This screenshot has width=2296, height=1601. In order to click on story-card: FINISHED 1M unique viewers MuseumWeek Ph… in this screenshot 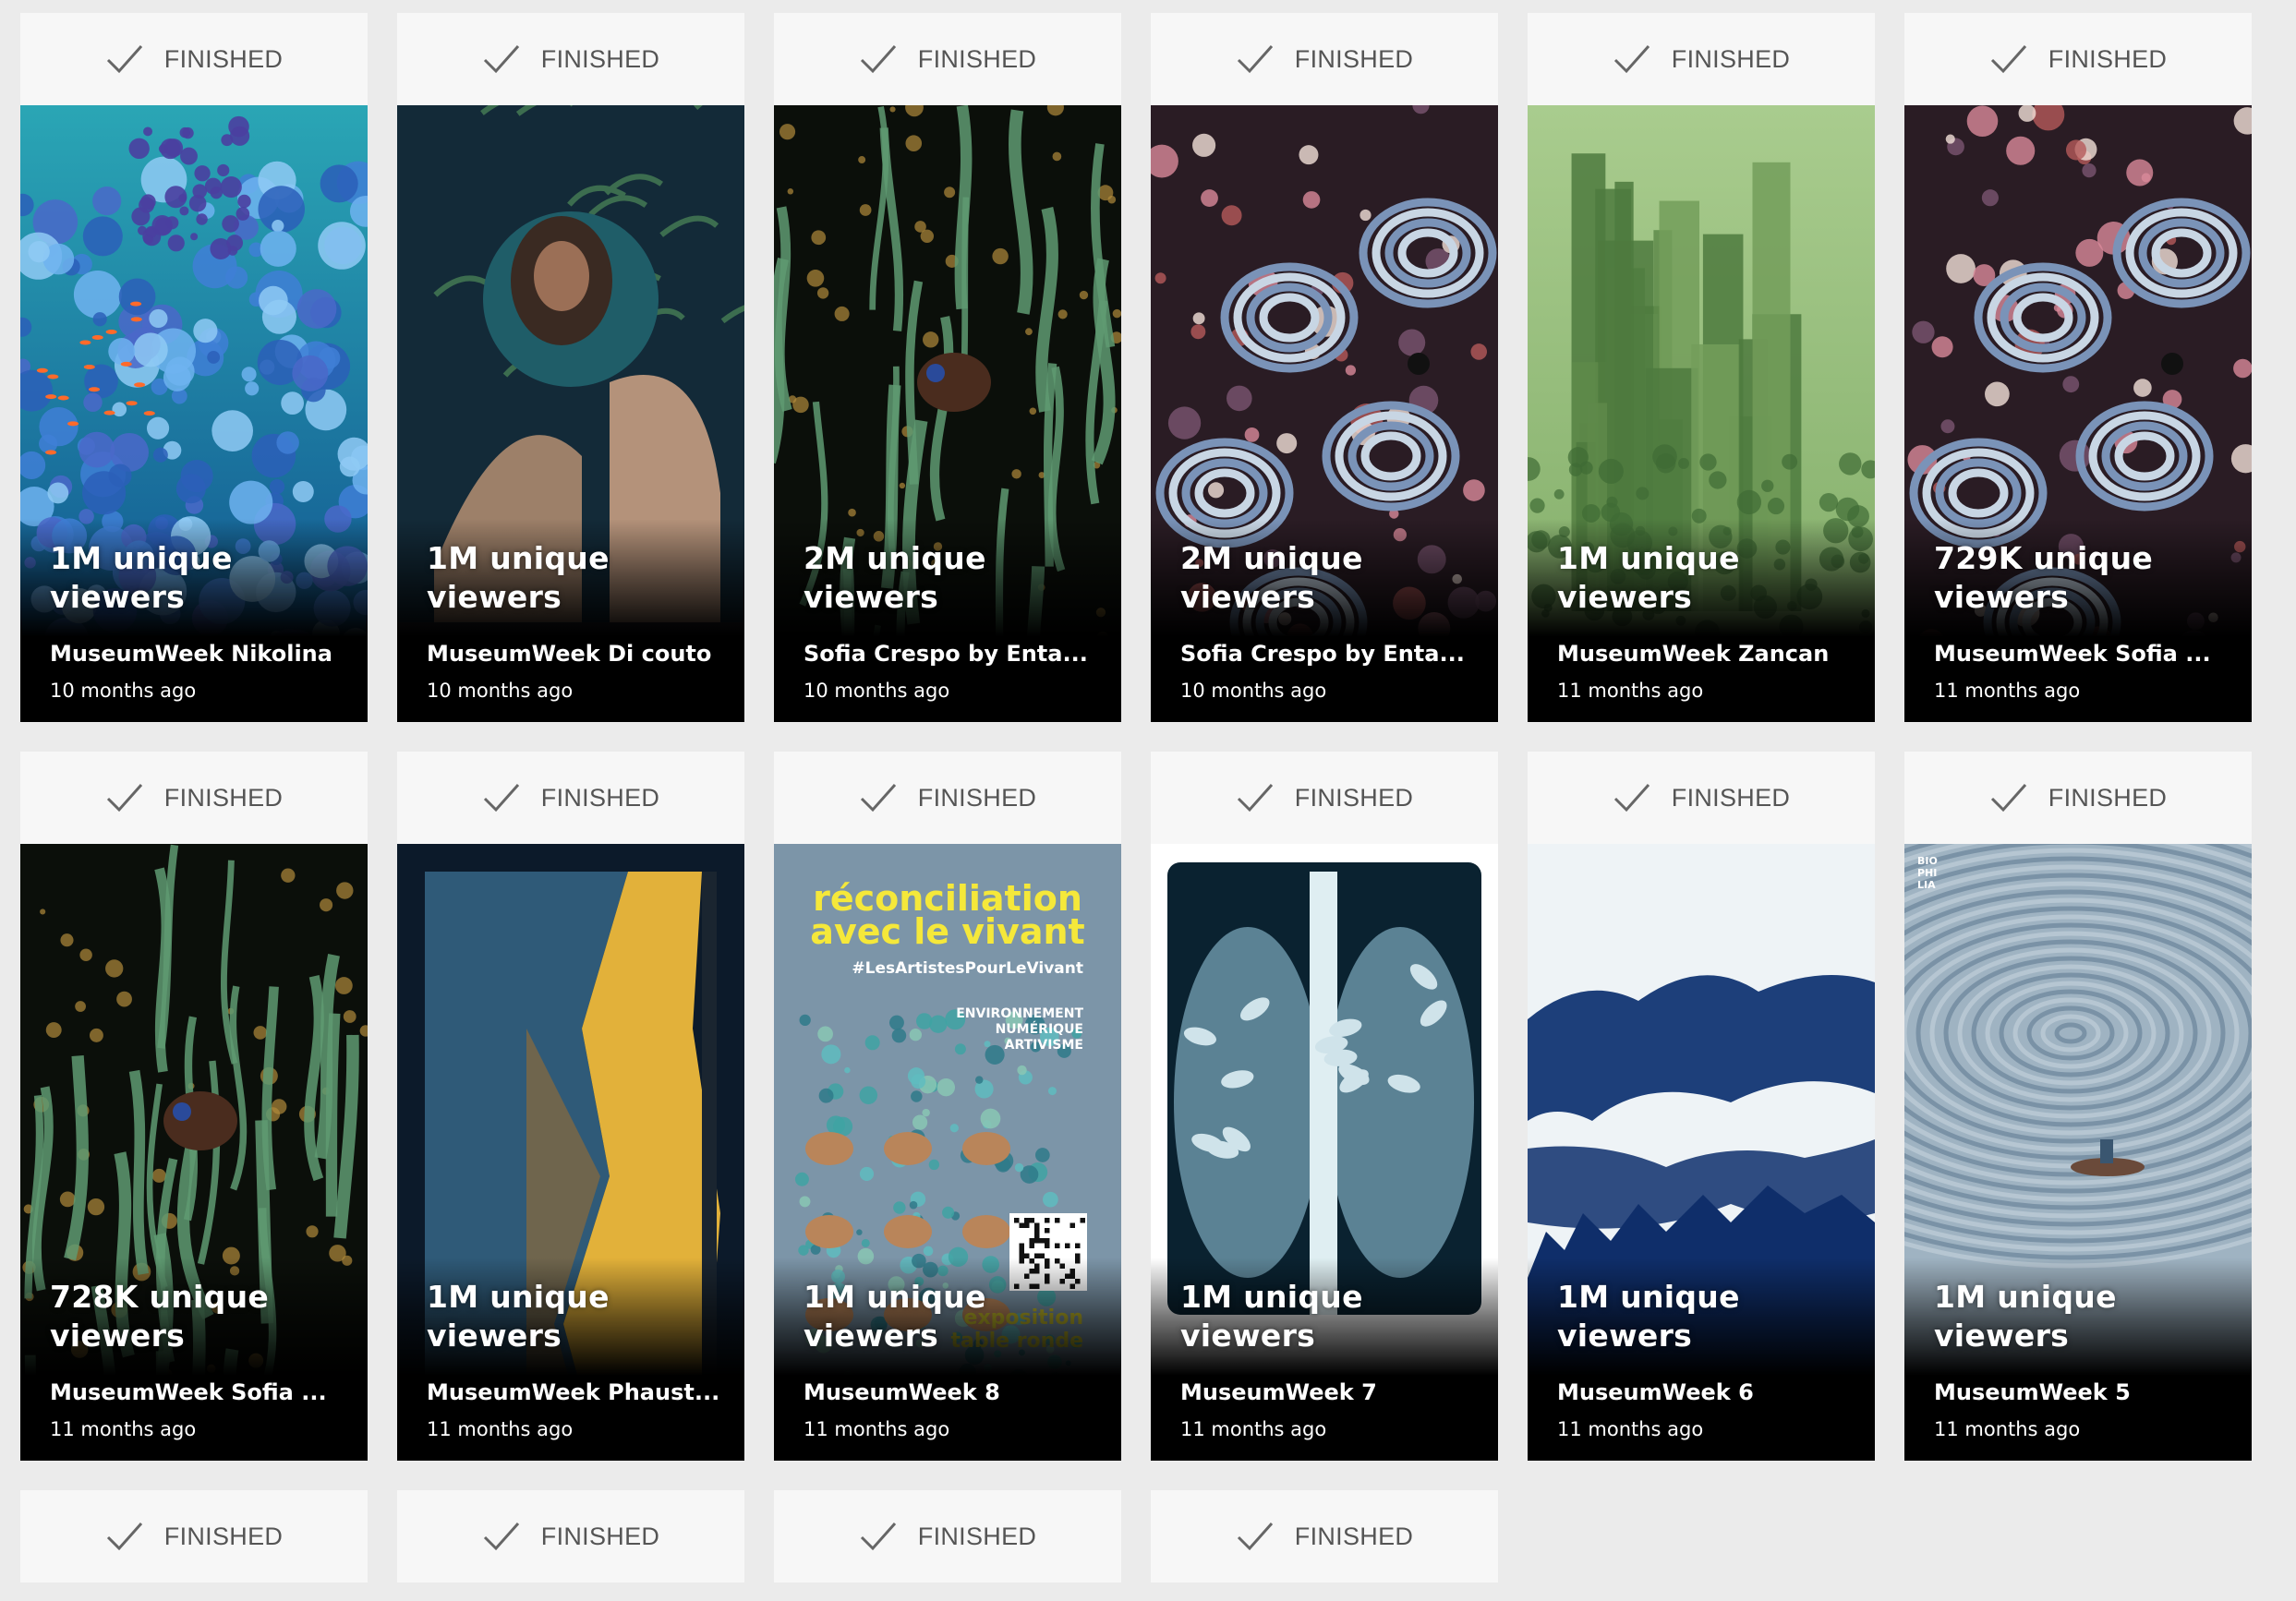, I will do `click(570, 1106)`.